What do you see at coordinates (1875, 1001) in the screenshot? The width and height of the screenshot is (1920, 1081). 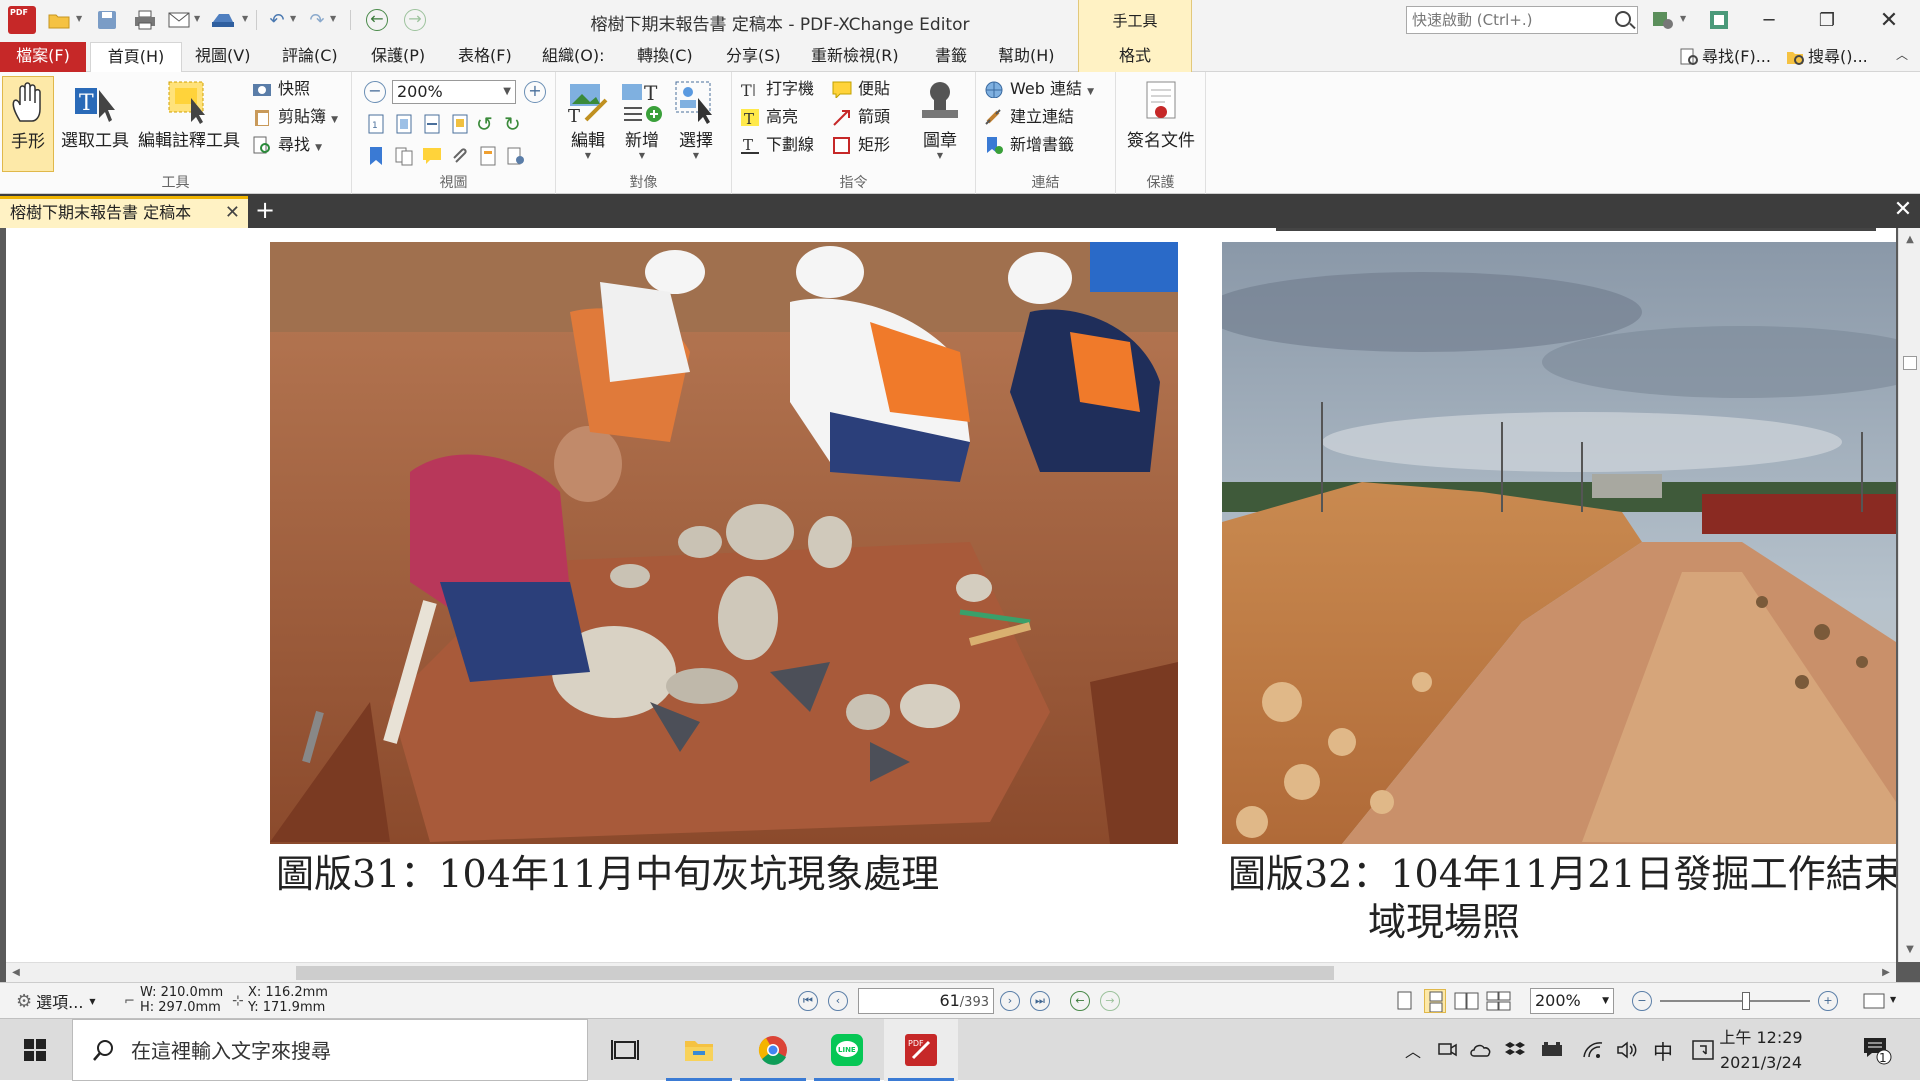 I see `fullscreen-status-icon` at bounding box center [1875, 1001].